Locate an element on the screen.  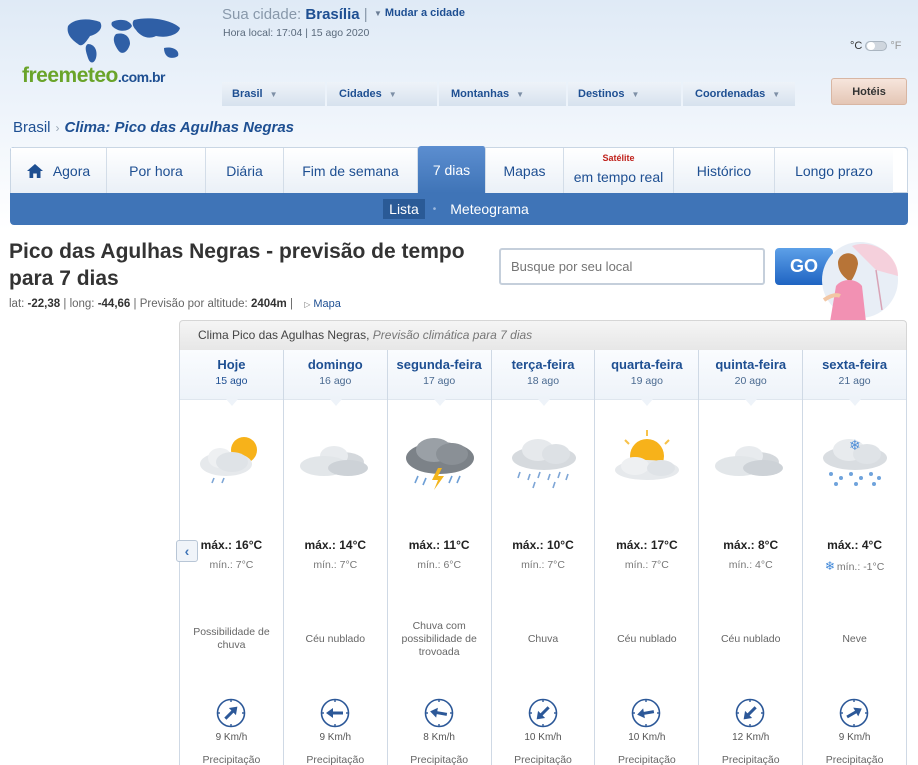
map-link: ▷ Mapa is located at coordinates (322, 304).